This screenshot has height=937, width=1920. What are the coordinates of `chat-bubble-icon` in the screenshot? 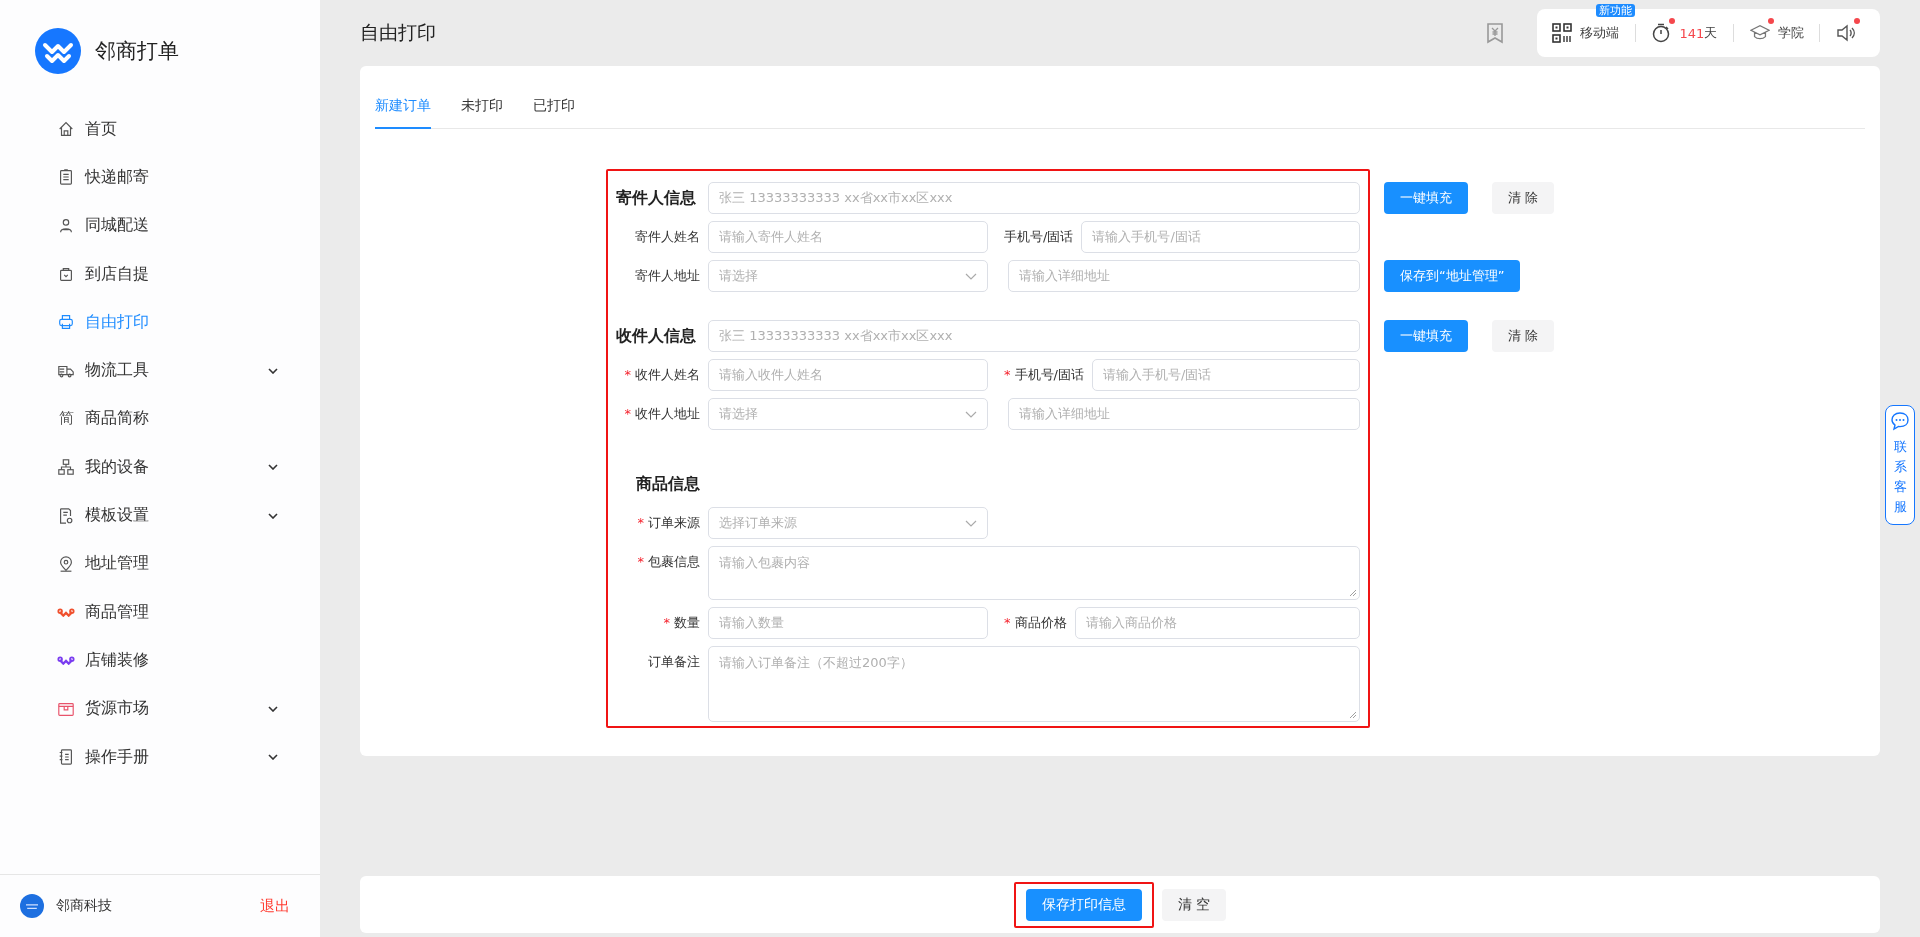 It's located at (1900, 421).